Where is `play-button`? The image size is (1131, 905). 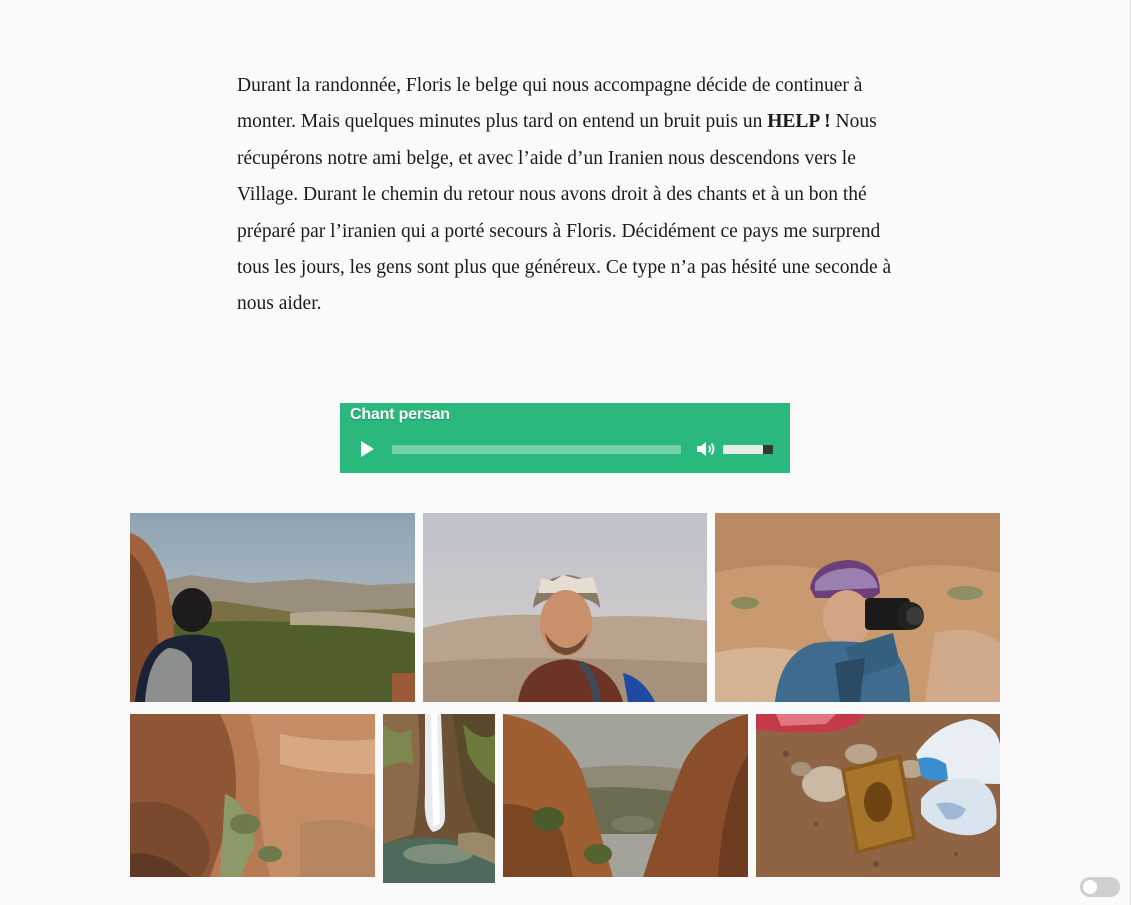 play-button is located at coordinates (367, 449).